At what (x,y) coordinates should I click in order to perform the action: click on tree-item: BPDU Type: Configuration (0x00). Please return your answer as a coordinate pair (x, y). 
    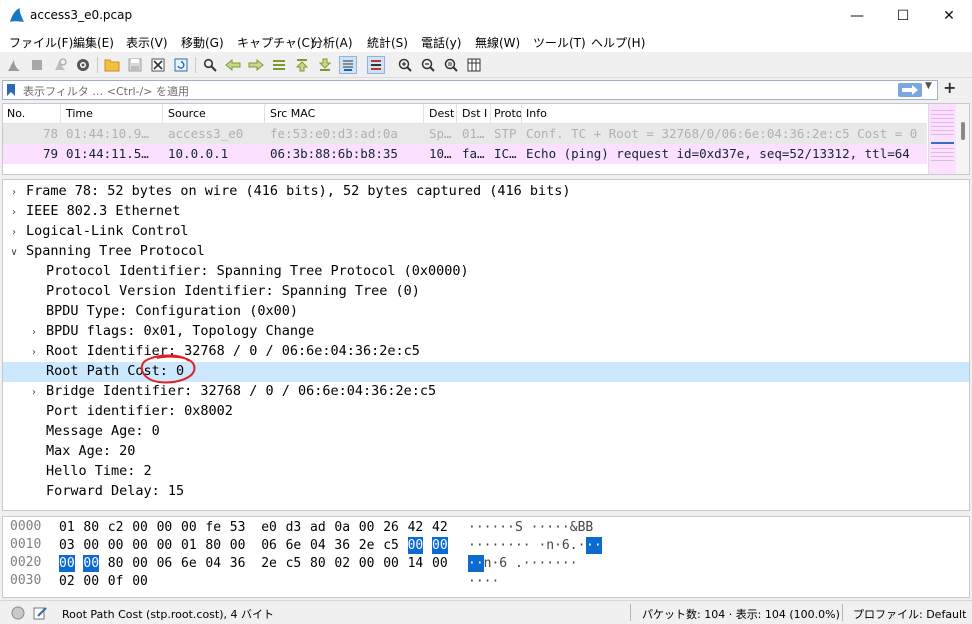
    Looking at the image, I should click on (486, 312).